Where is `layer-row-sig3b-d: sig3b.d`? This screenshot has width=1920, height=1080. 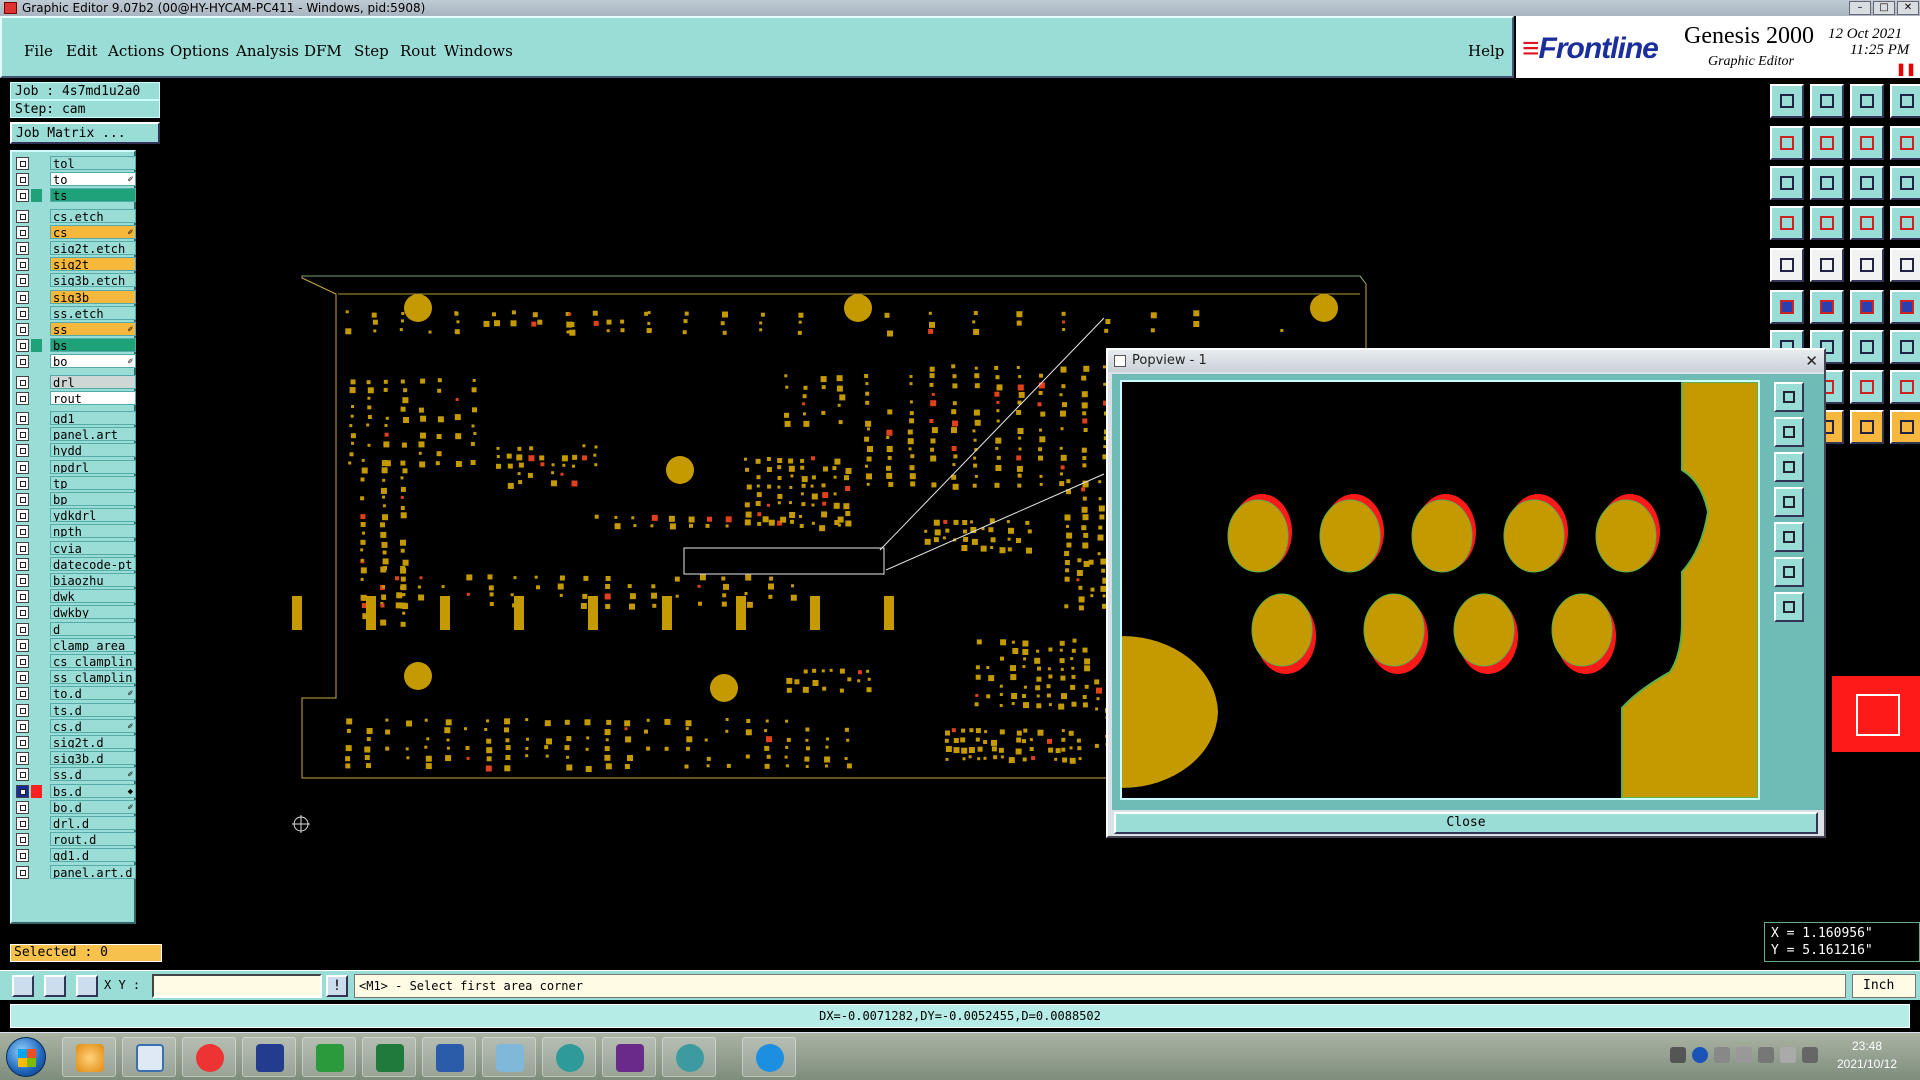
layer-row-sig3b-d: sig3b.d is located at coordinates (76, 758).